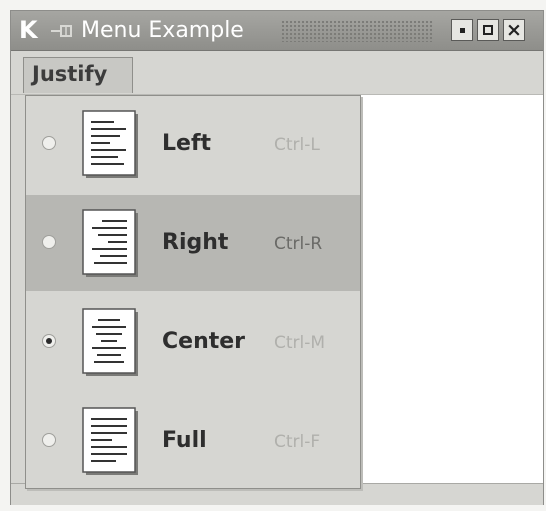 This screenshot has height=511, width=546. I want to click on menu-item-full: Full Ctrl-F, so click(193, 441).